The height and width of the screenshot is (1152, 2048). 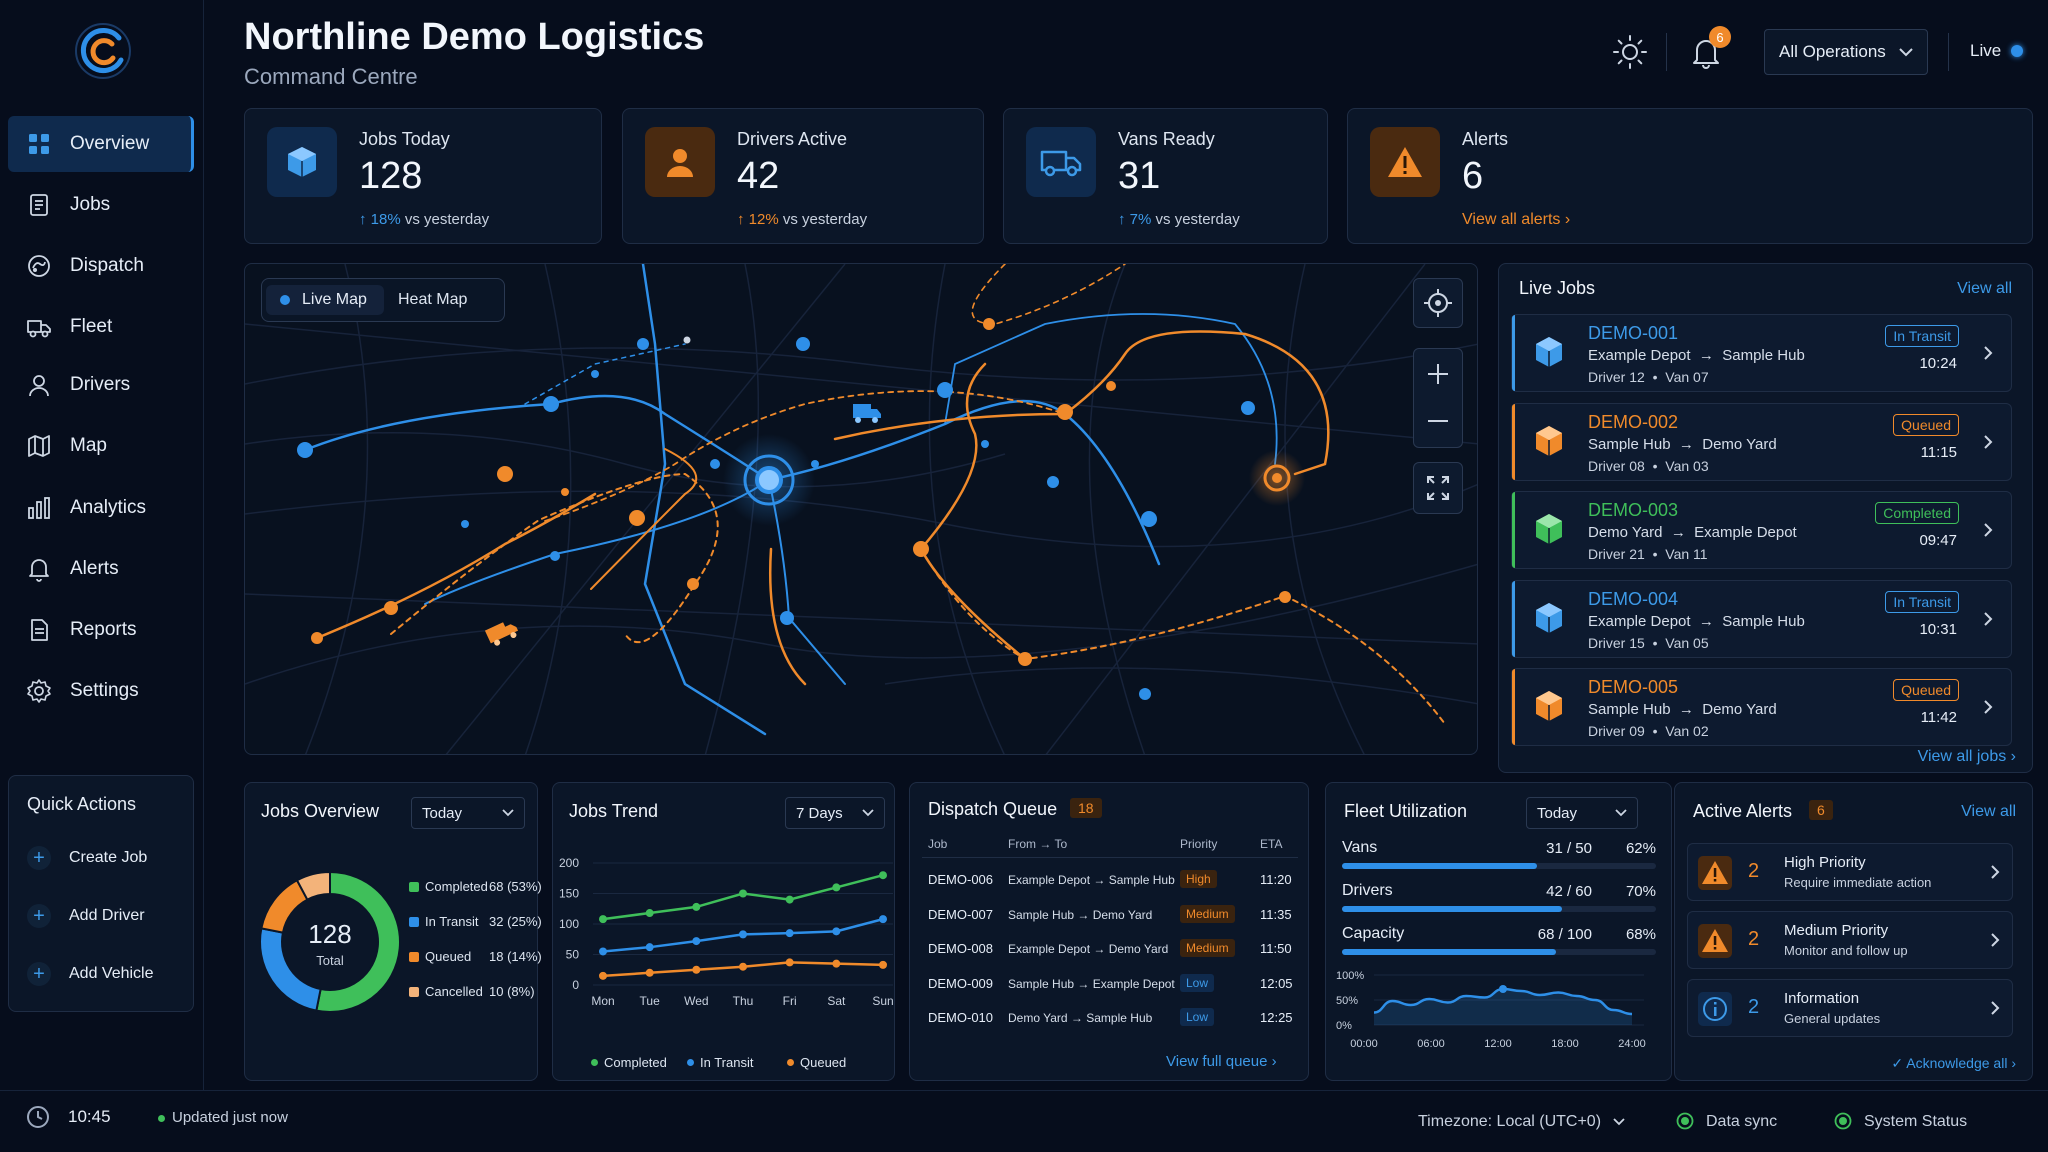 What do you see at coordinates (330, 934) in the screenshot?
I see `donut-total-value: 128` at bounding box center [330, 934].